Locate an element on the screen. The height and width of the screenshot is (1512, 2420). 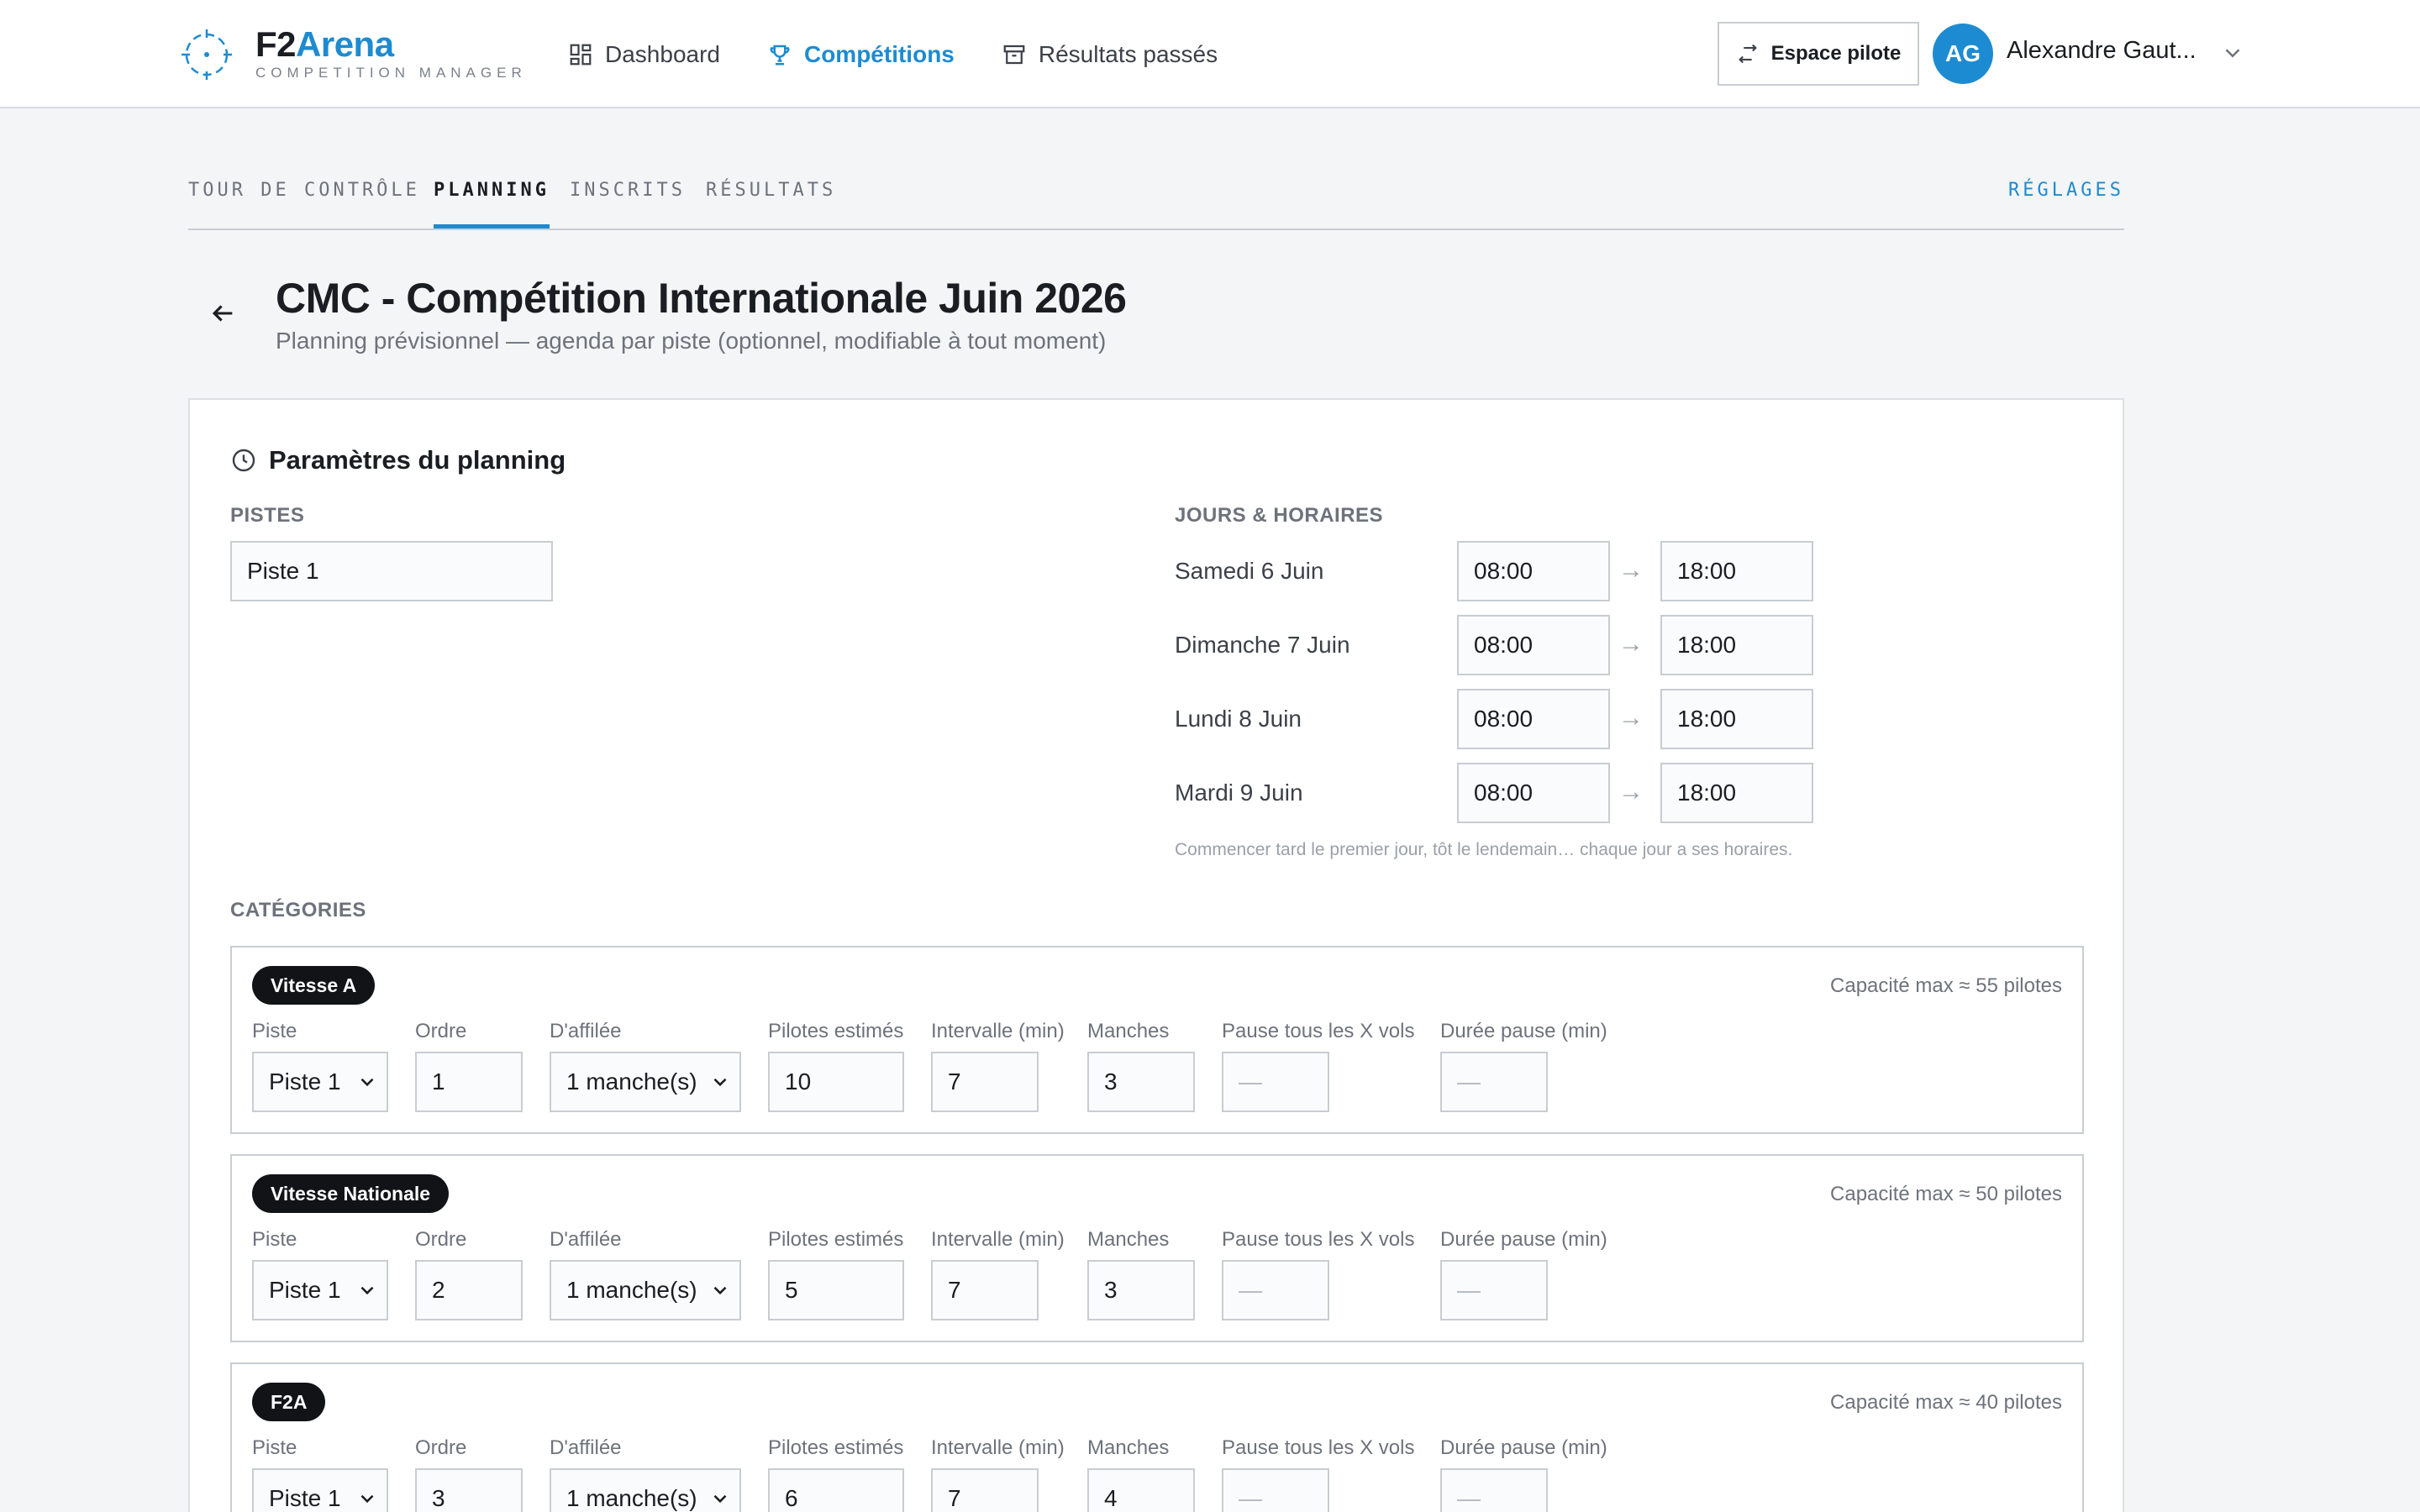
pilotes-input: 5 is located at coordinates (836, 1290).